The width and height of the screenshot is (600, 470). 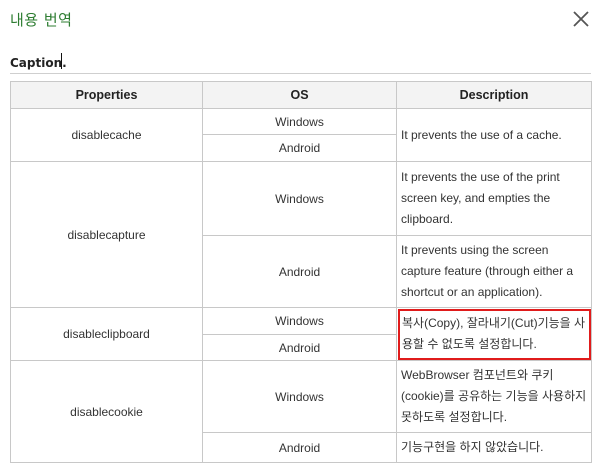 What do you see at coordinates (494, 447) in the screenshot?
I see `description-cell: 기능구현을 하지 않았습니다.` at bounding box center [494, 447].